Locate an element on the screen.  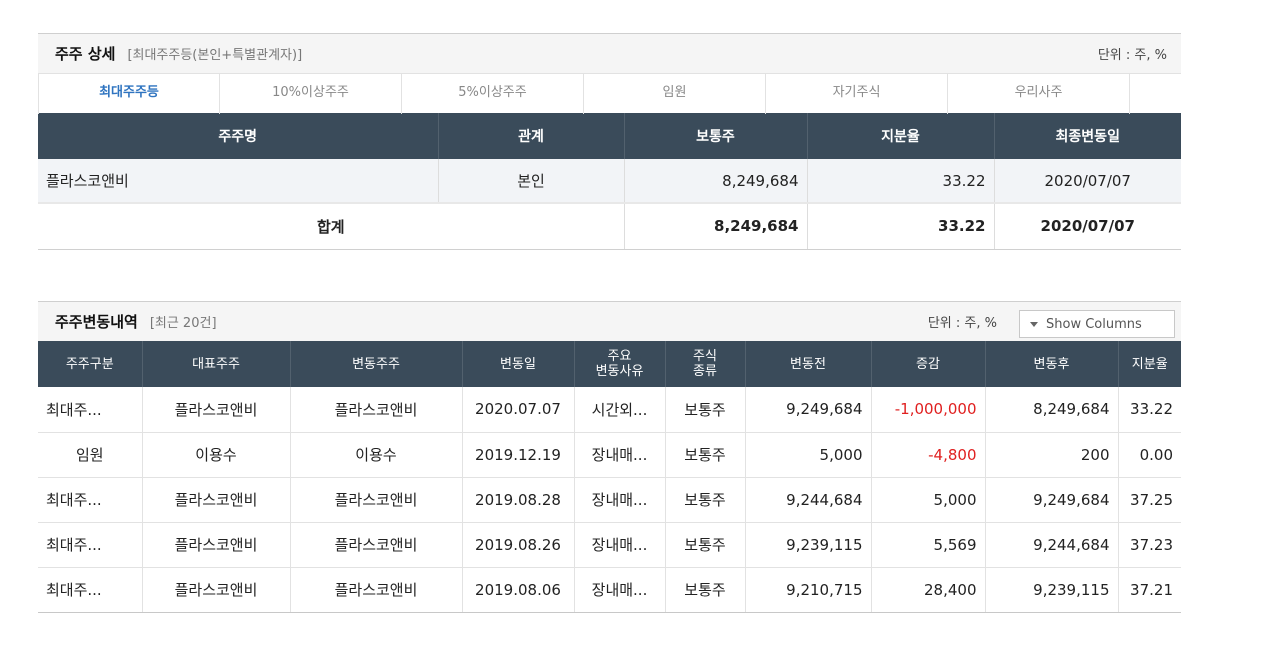
before-value: 9,210,715 is located at coordinates (808, 590).